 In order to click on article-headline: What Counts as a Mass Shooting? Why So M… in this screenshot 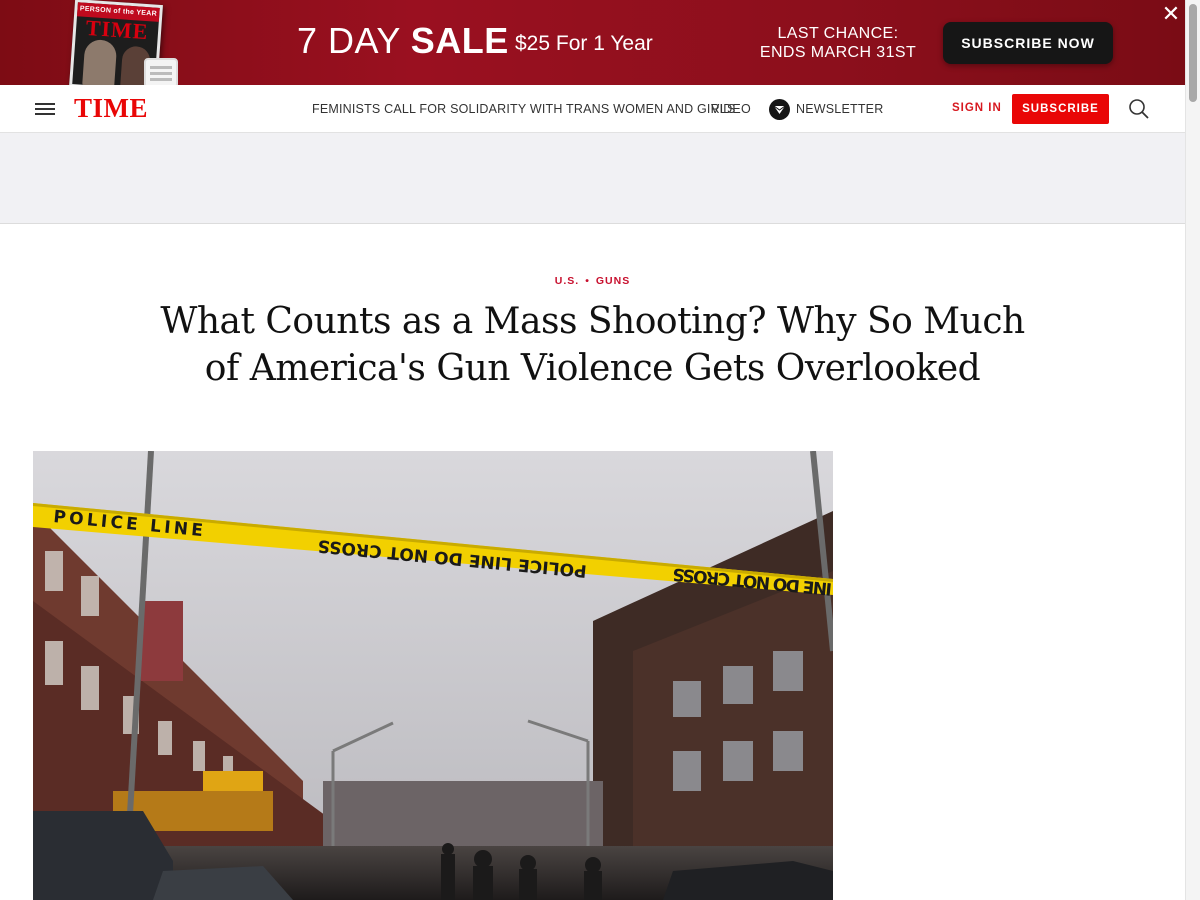, I will do `click(592, 345)`.